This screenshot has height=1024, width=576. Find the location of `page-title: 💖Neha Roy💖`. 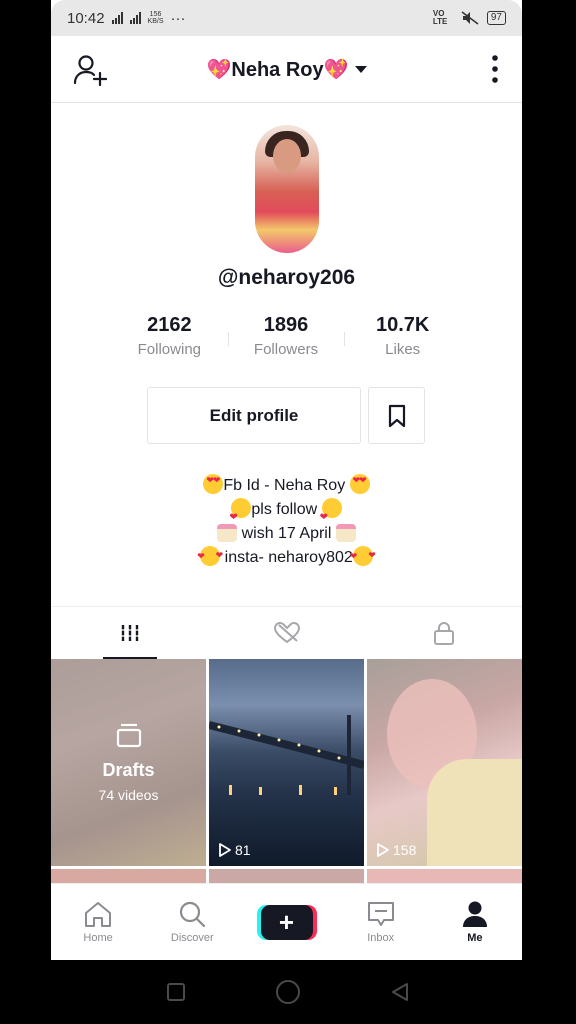

page-title: 💖Neha Roy💖 is located at coordinates (277, 69).